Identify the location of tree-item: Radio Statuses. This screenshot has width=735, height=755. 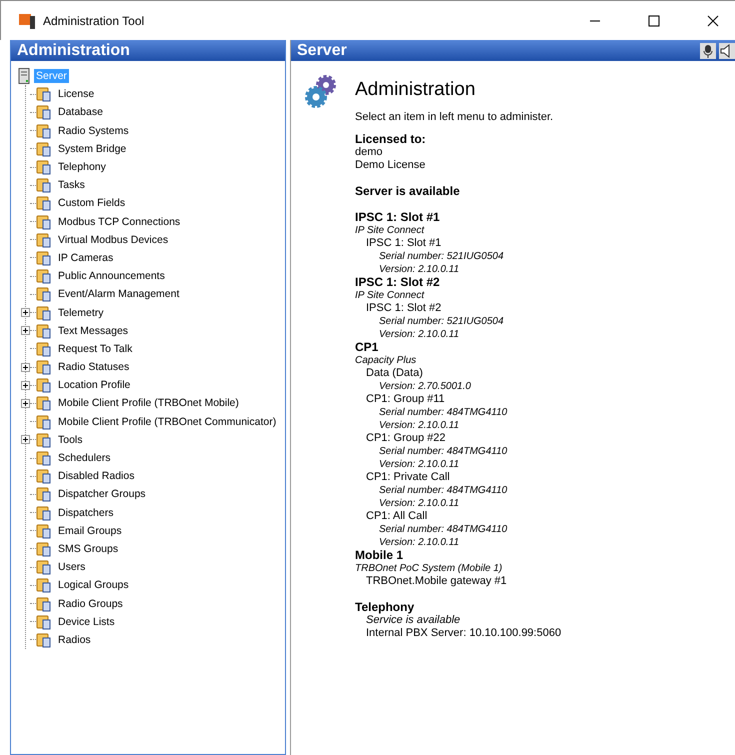
(94, 367).